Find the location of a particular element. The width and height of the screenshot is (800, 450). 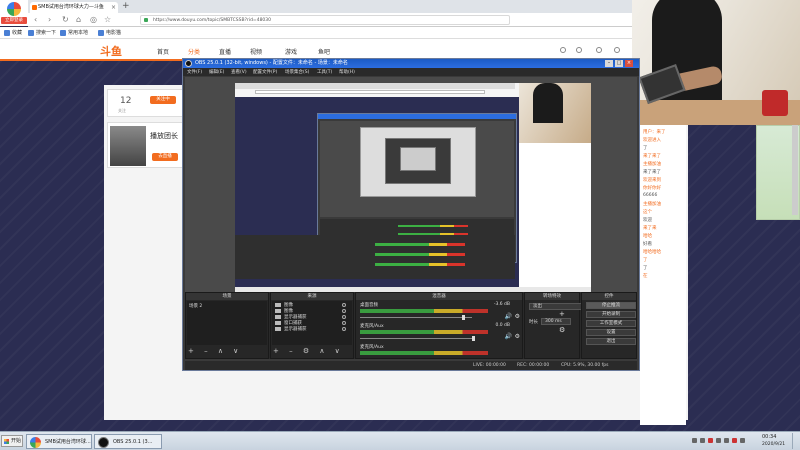

menu-tools: 工具(T) is located at coordinates (324, 72).